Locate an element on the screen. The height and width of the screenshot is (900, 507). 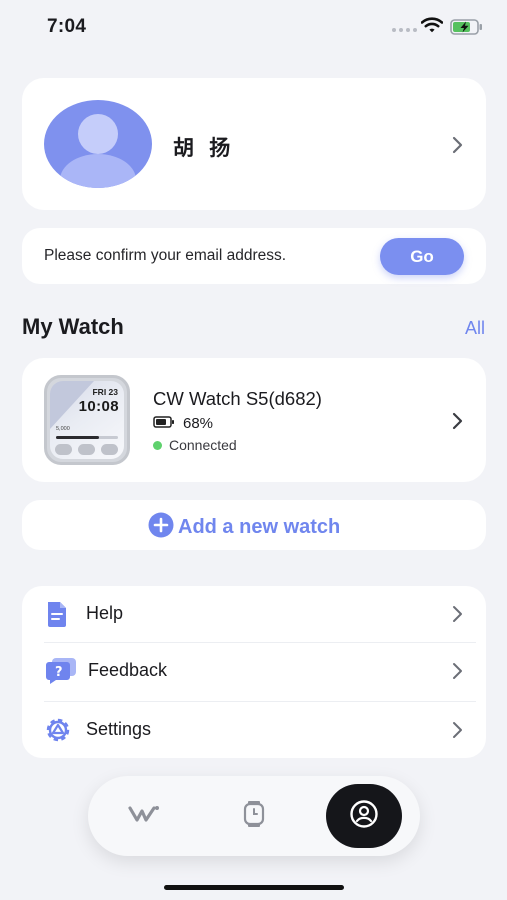
chat-question-icon: ? is located at coordinates (61, 673).